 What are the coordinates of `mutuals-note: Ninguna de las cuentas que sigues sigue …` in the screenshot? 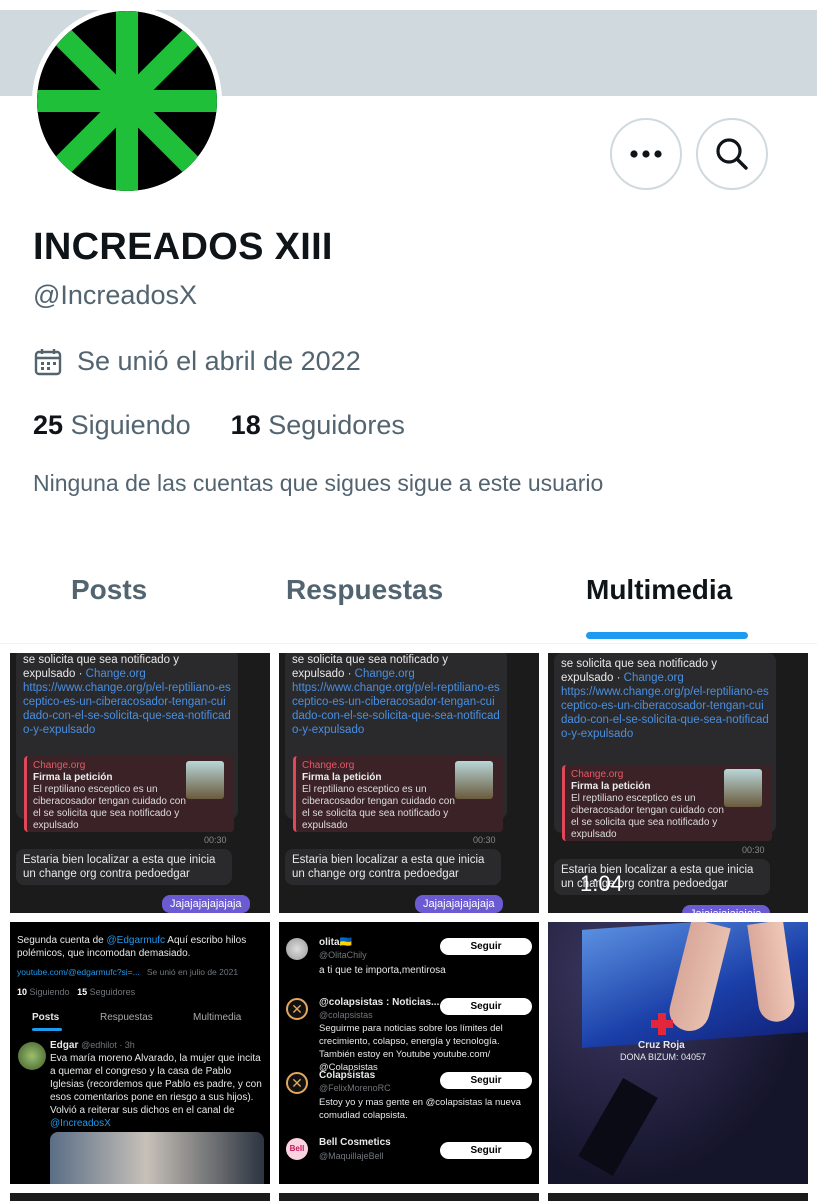 It's located at (318, 483).